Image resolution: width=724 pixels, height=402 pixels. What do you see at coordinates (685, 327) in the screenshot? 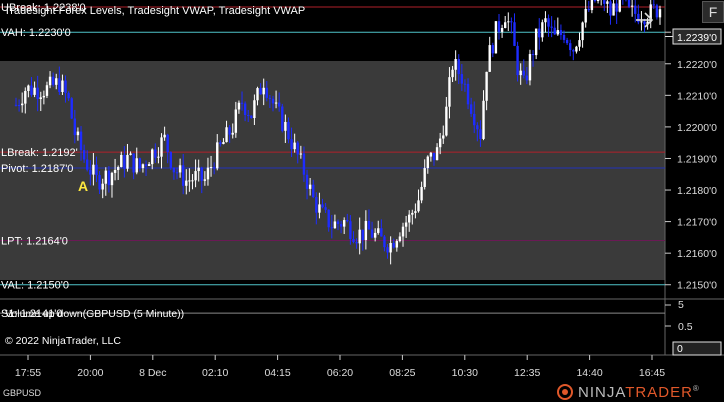
I see `volume-tick-0: 0.5` at bounding box center [685, 327].